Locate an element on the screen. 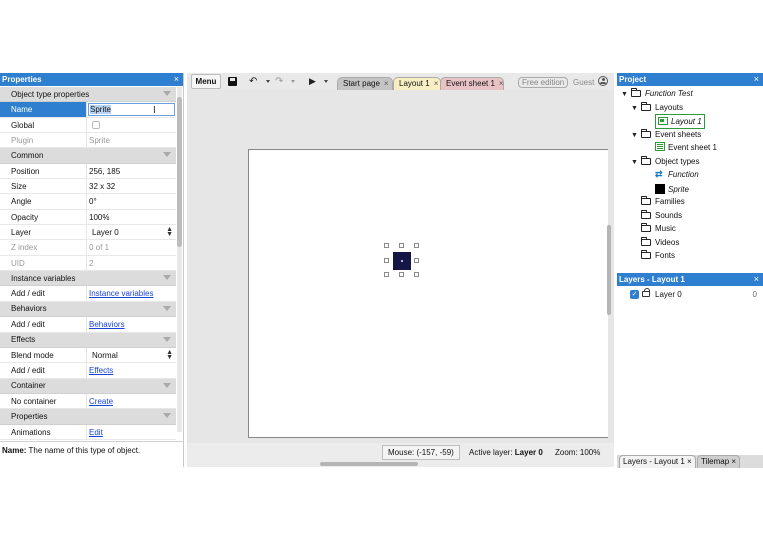  property-row-no-container: No container Create is located at coordinates (88, 401).